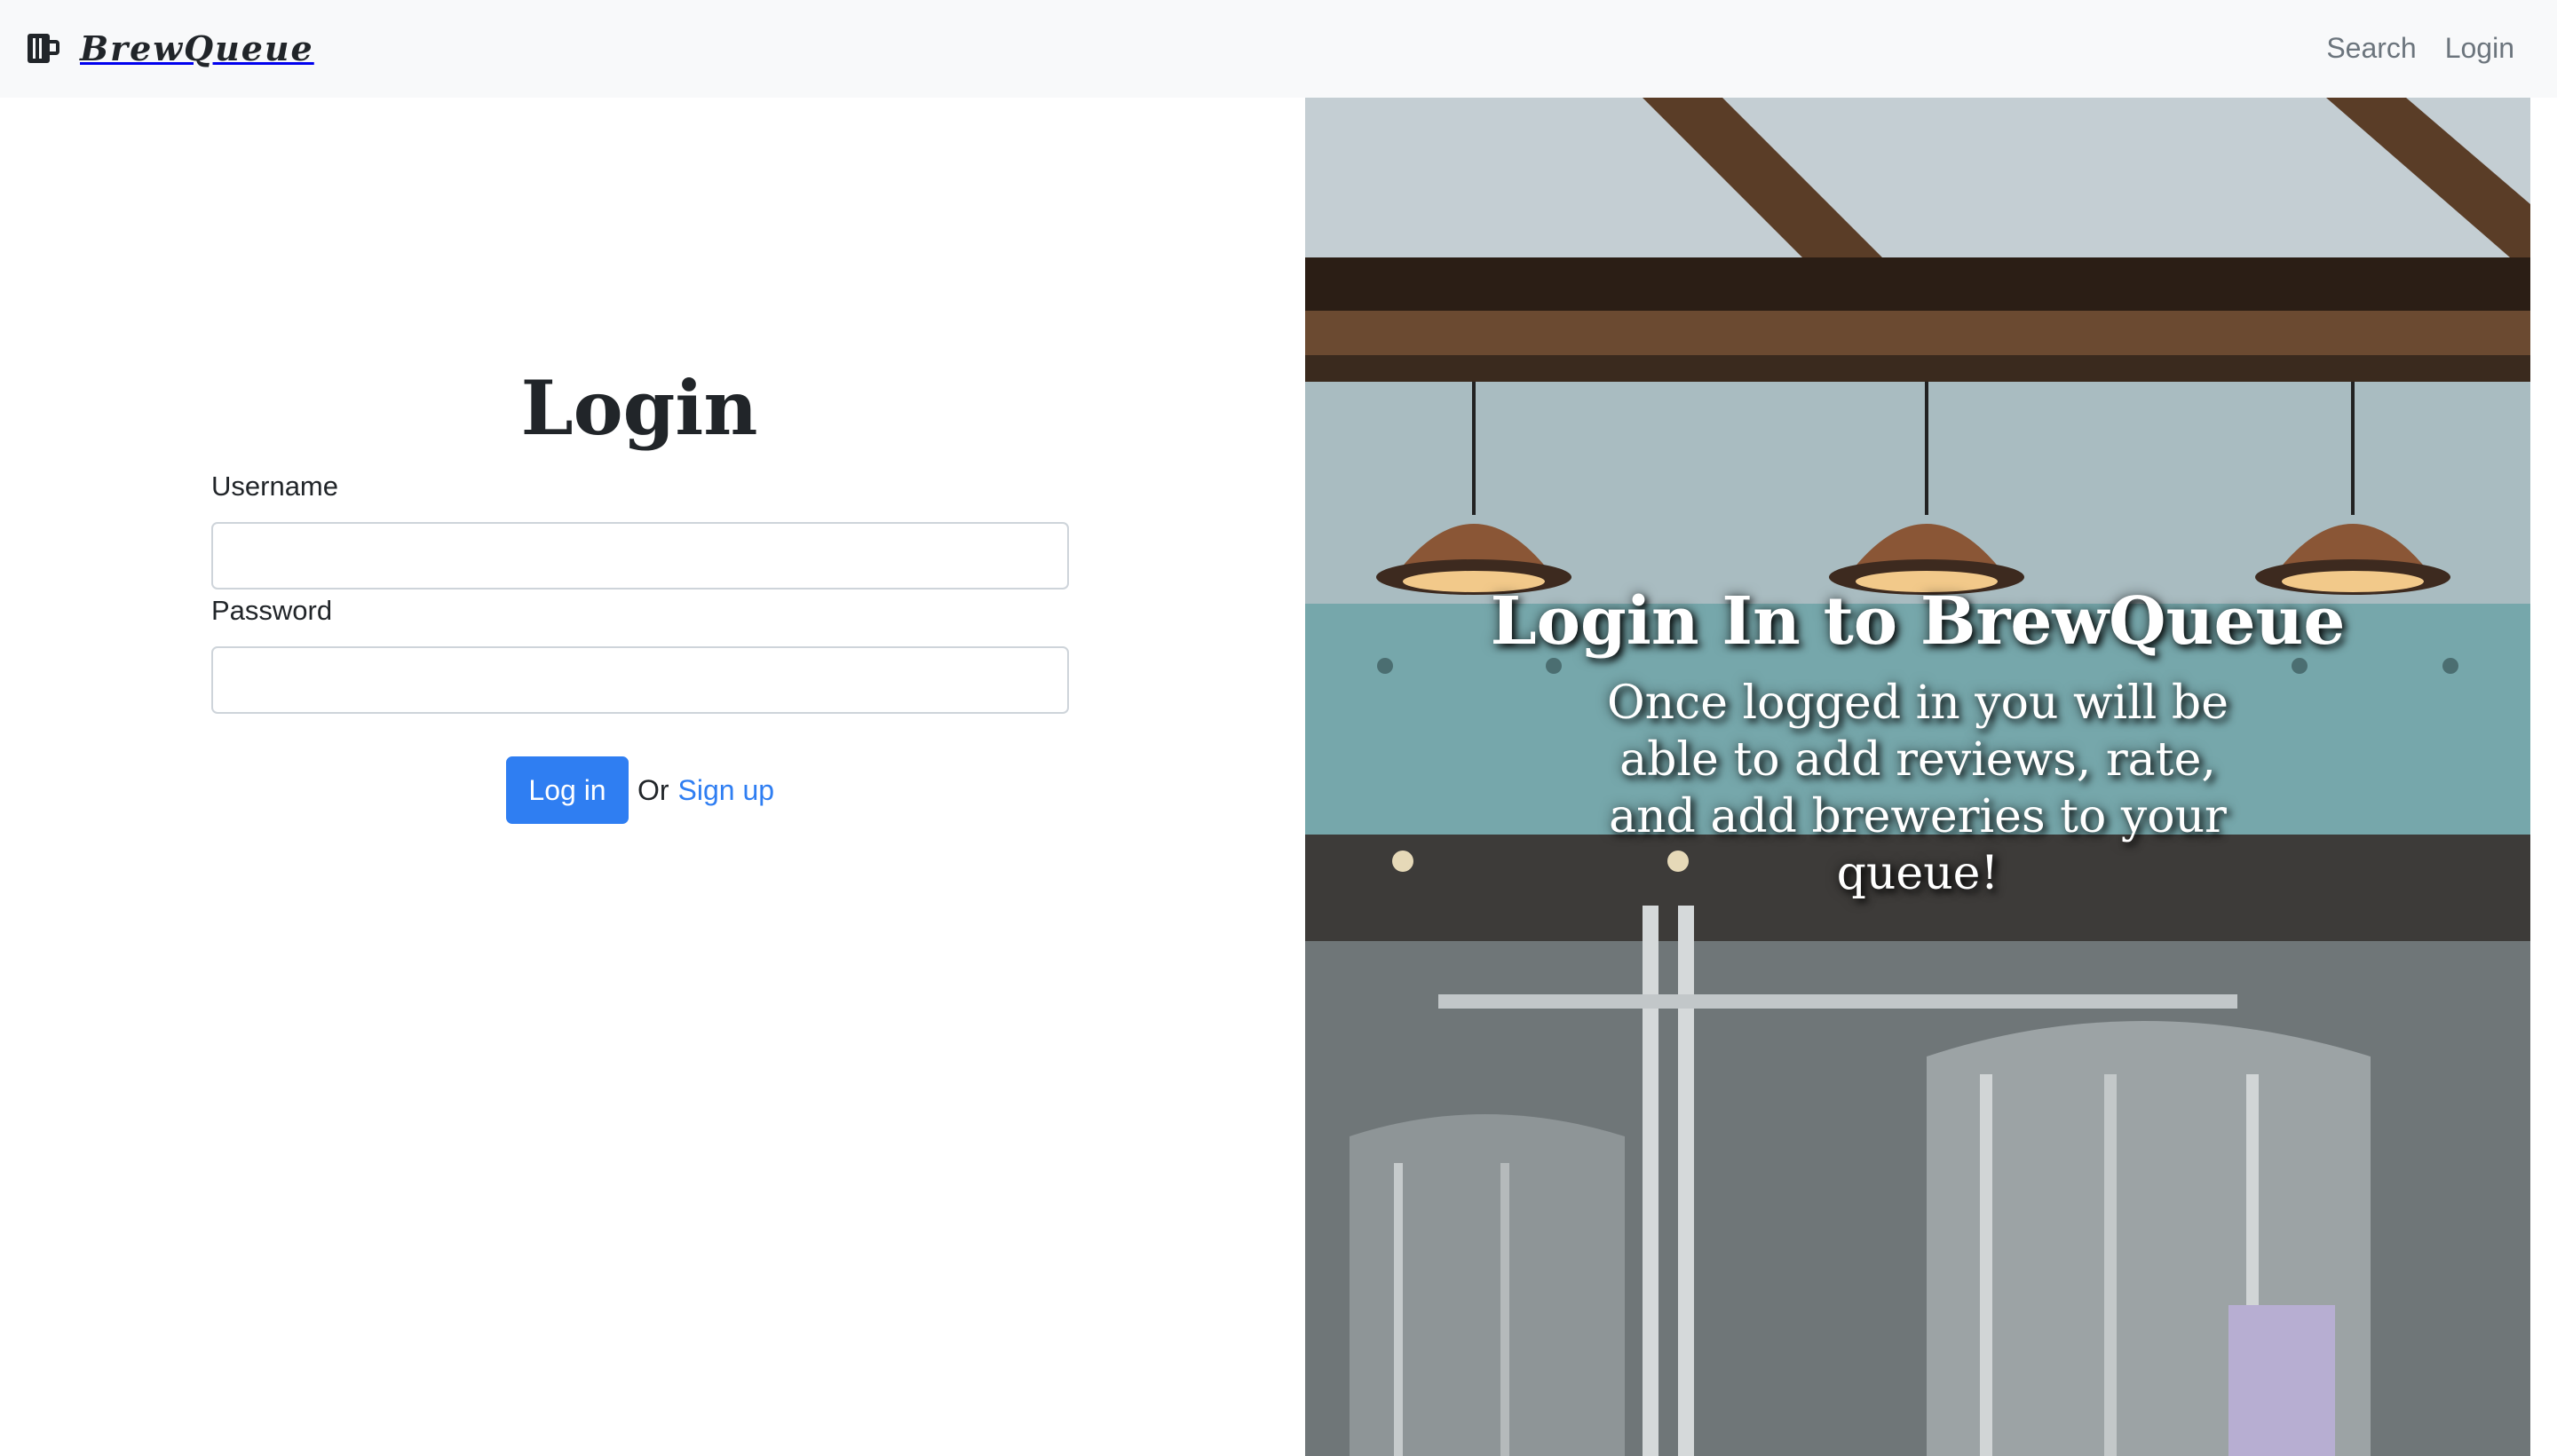 The width and height of the screenshot is (2557, 1456). I want to click on beer-mug-icon, so click(43, 48).